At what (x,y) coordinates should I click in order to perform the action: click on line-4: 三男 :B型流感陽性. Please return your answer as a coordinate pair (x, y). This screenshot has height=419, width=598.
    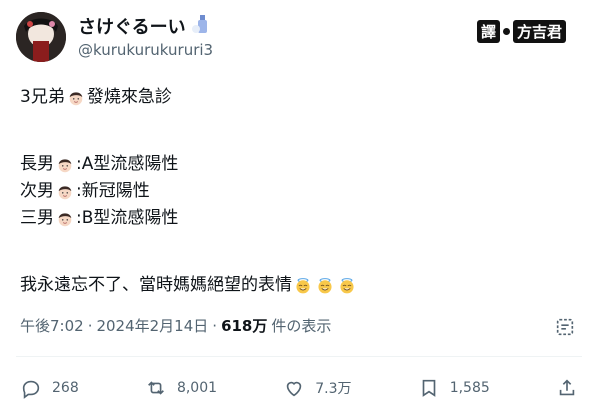
    Looking at the image, I should click on (99, 218).